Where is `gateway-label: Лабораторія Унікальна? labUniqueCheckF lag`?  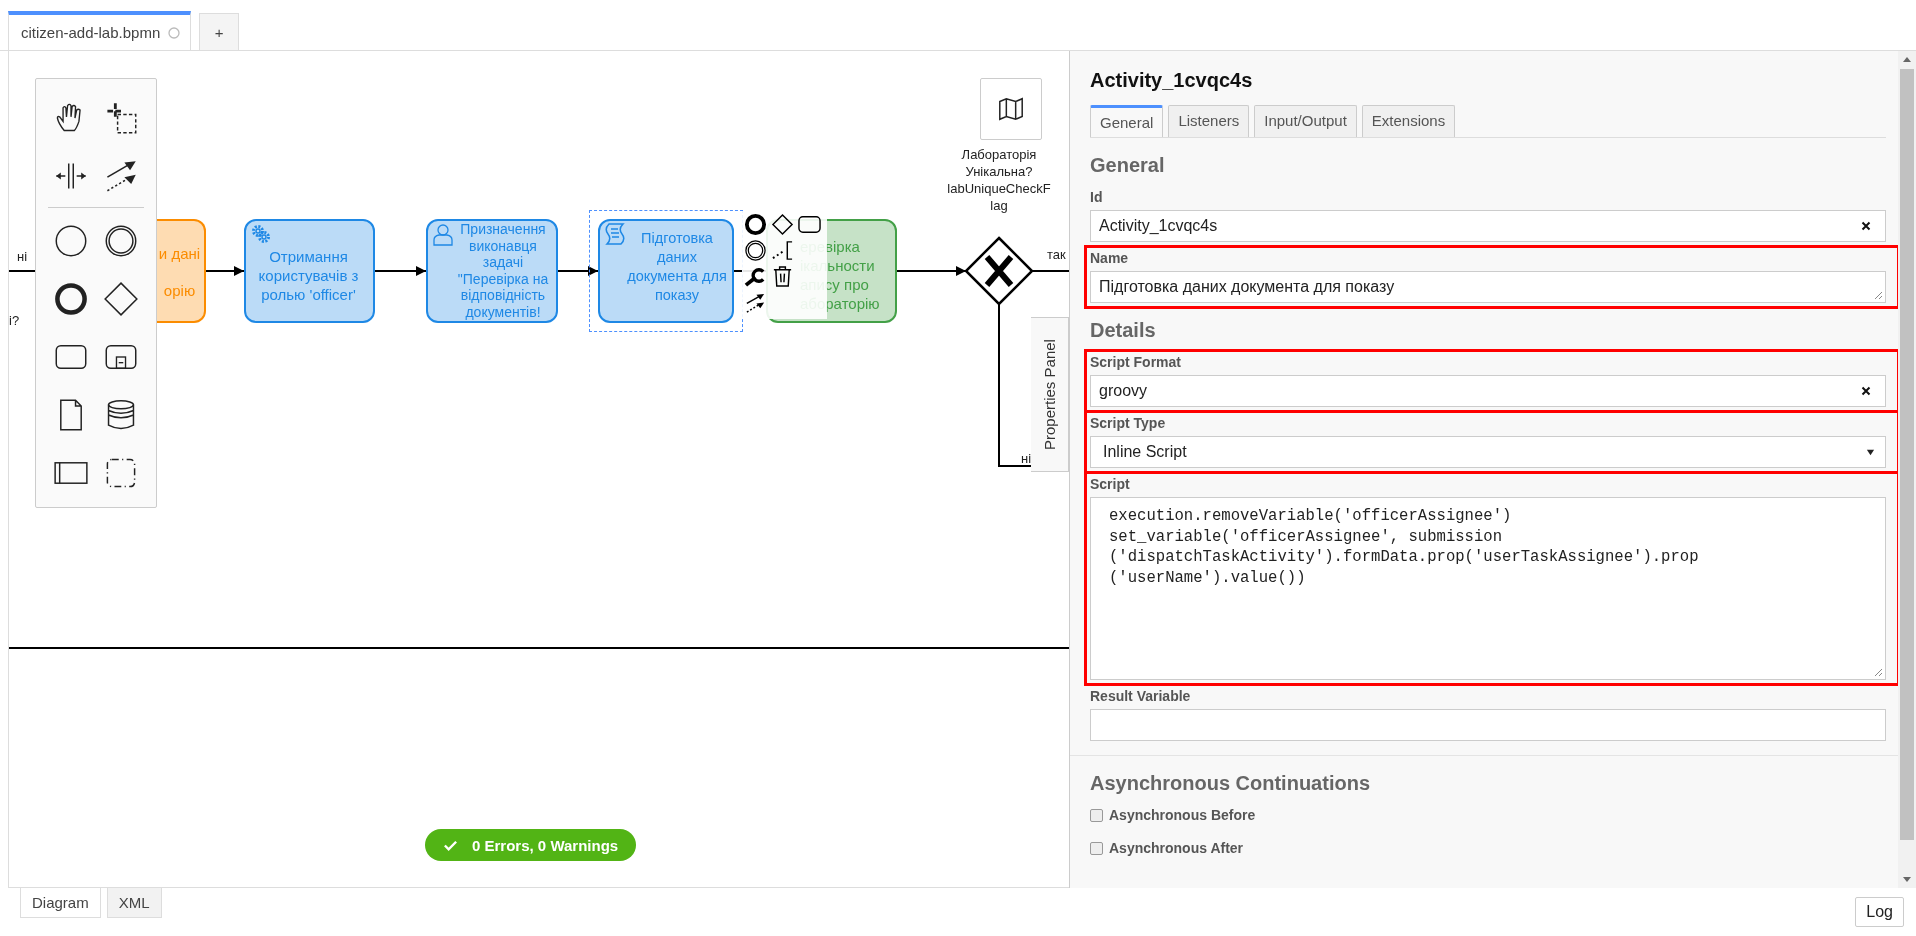 gateway-label: Лабораторія Унікальна? labUniqueCheckF lag is located at coordinates (999, 180).